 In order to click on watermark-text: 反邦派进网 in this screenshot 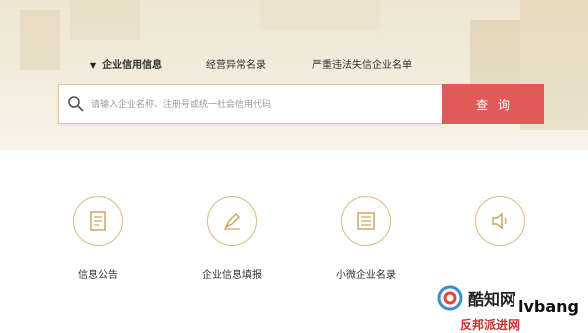, I will do `click(490, 325)`.